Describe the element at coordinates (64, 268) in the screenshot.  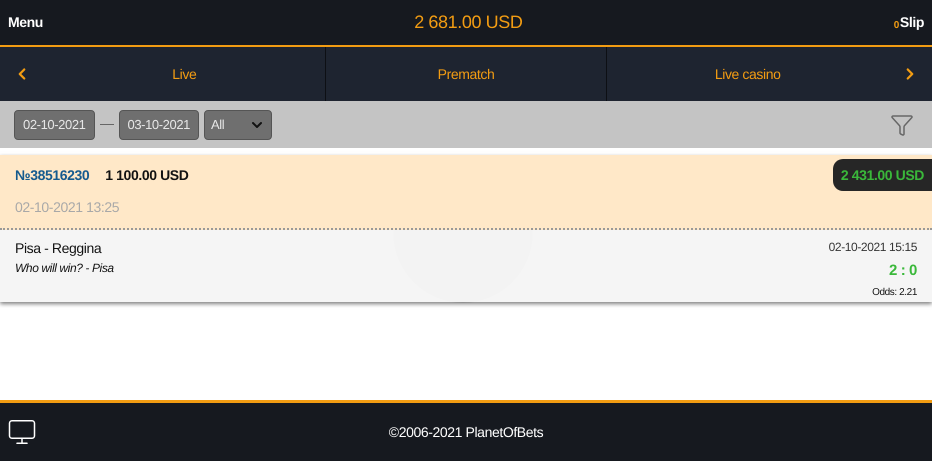
I see `market-text: Who will win? - Pisa` at that location.